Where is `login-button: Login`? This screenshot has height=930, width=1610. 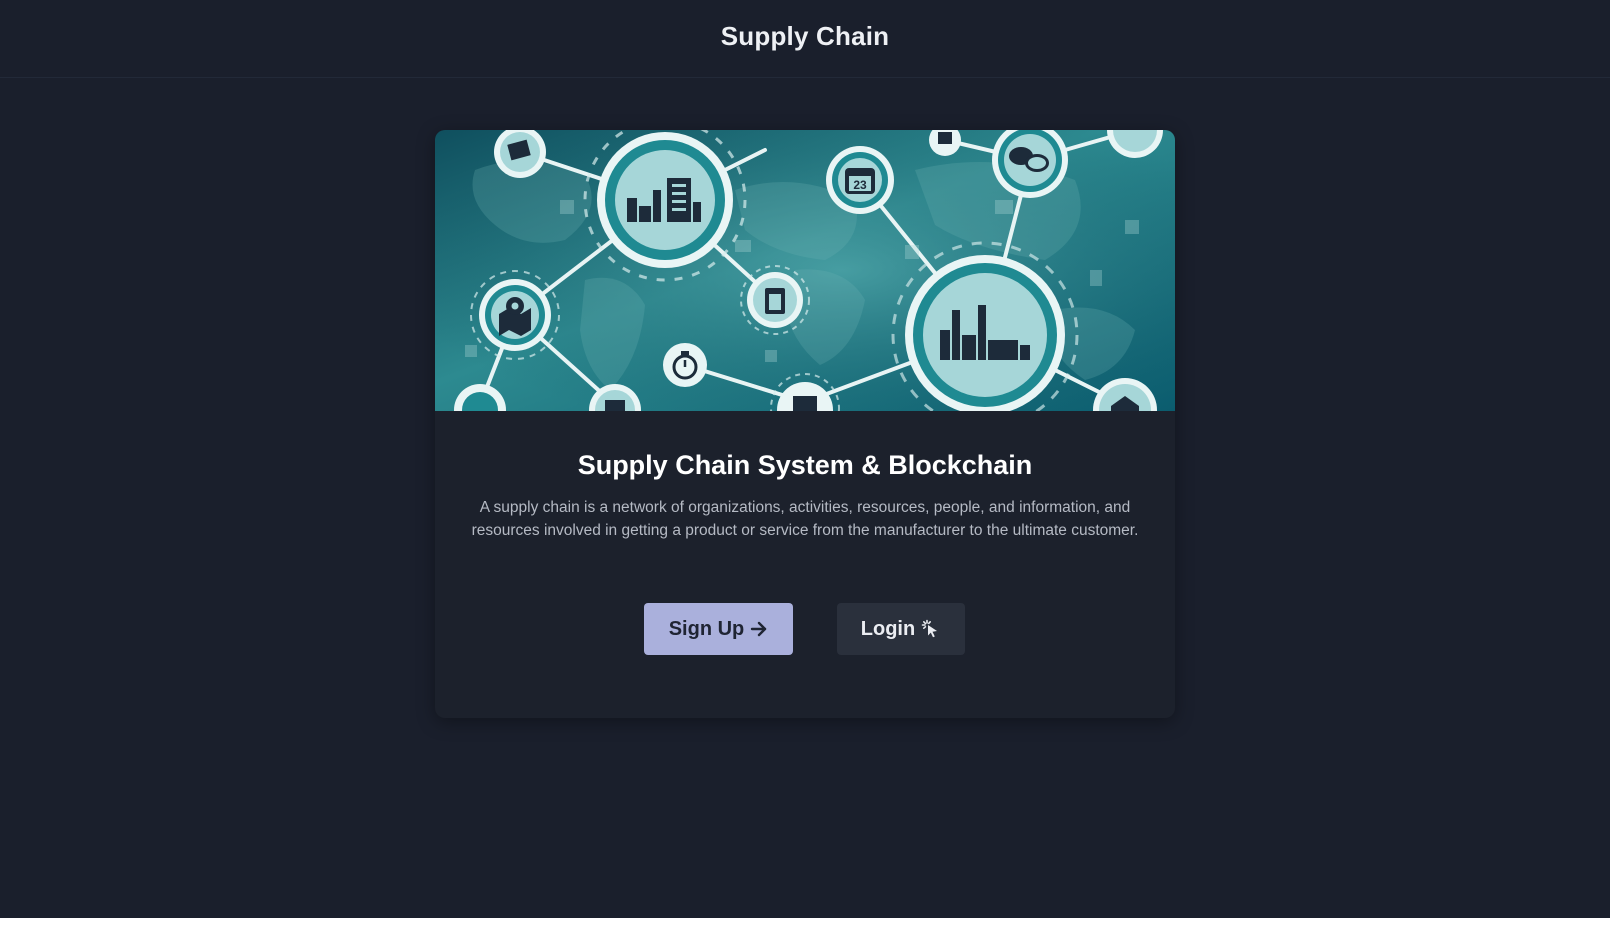 login-button: Login is located at coordinates (901, 629).